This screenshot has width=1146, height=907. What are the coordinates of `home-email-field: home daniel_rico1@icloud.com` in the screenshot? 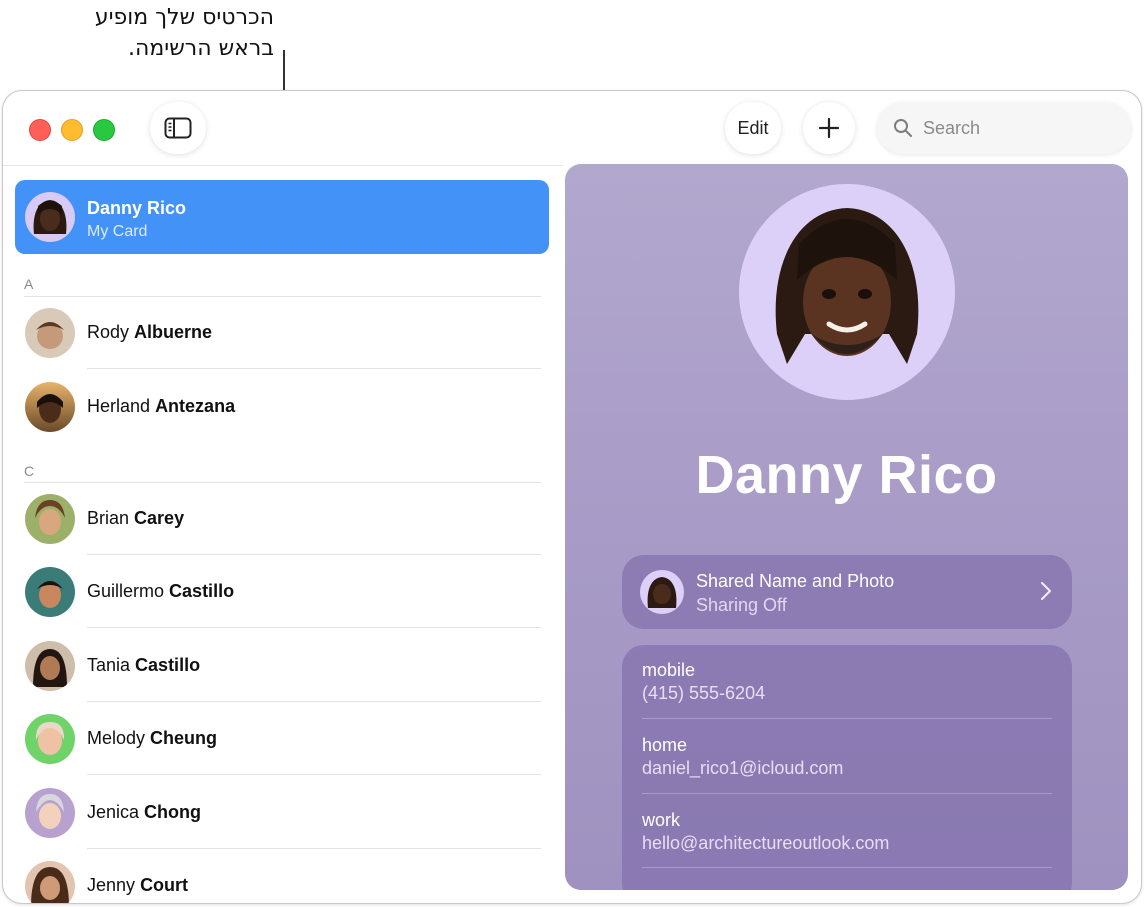 It's located at (847, 757).